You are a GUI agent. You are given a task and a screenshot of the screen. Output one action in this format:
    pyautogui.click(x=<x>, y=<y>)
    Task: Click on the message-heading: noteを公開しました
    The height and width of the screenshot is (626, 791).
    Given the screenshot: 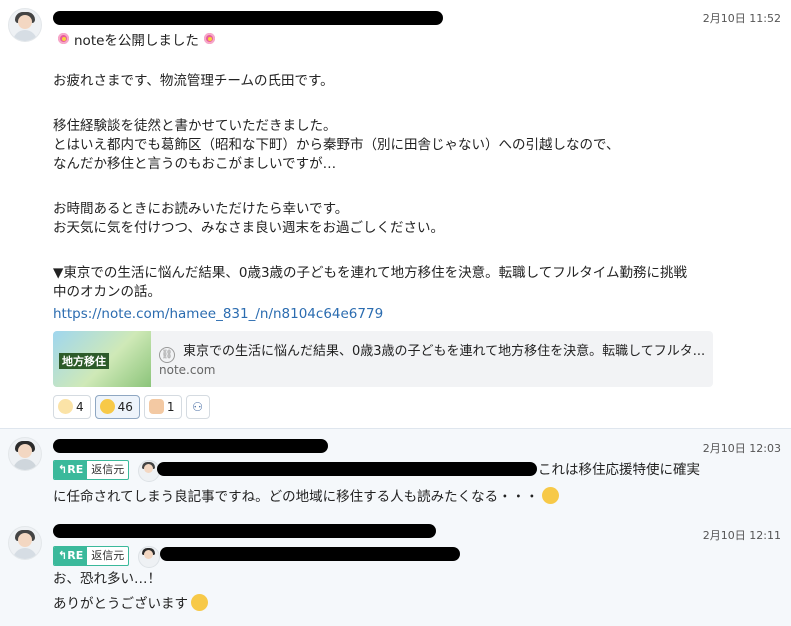 What is the action you would take?
    pyautogui.click(x=136, y=41)
    